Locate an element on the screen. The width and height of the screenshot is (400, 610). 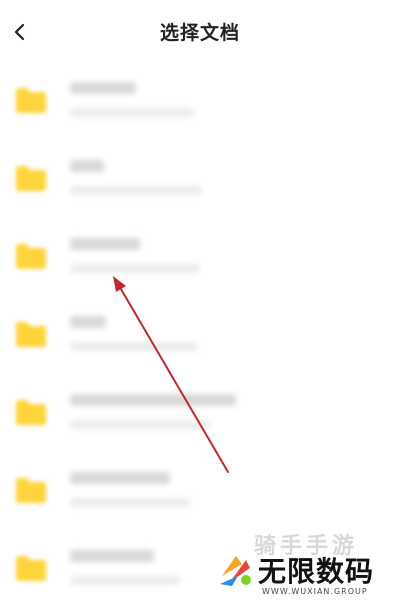
watermark: 骑手手游 无限数码 WWW.WUXIAN.GROUP is located at coordinates (306, 563).